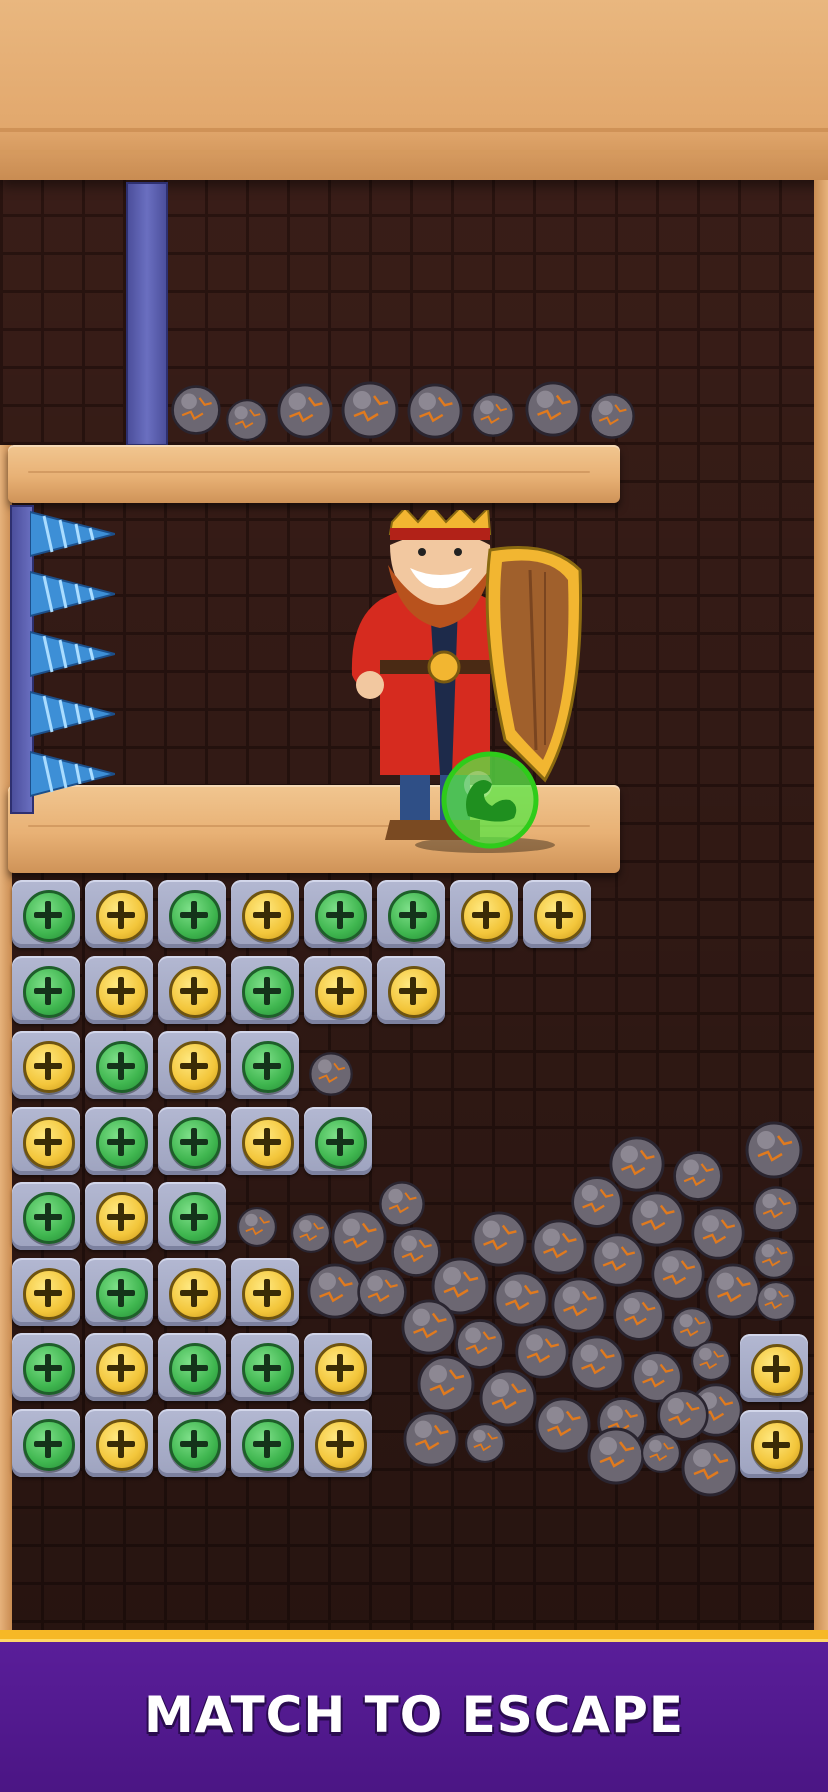 This screenshot has height=1792, width=828. I want to click on right-wall-post, so click(821, 905).